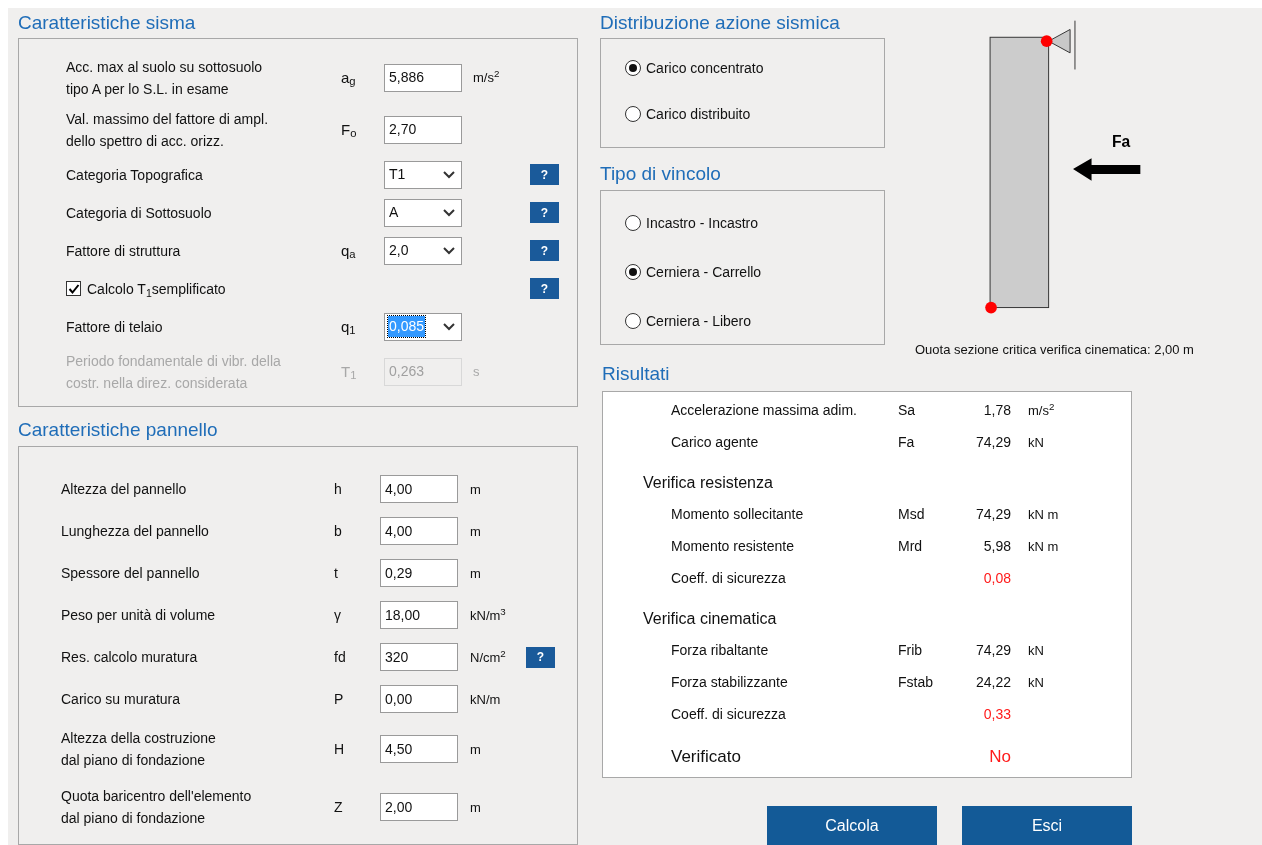 The height and width of the screenshot is (845, 1262). Describe the element at coordinates (139, 213) in the screenshot. I see `field-label: Categoria di Sottosuolo` at that location.